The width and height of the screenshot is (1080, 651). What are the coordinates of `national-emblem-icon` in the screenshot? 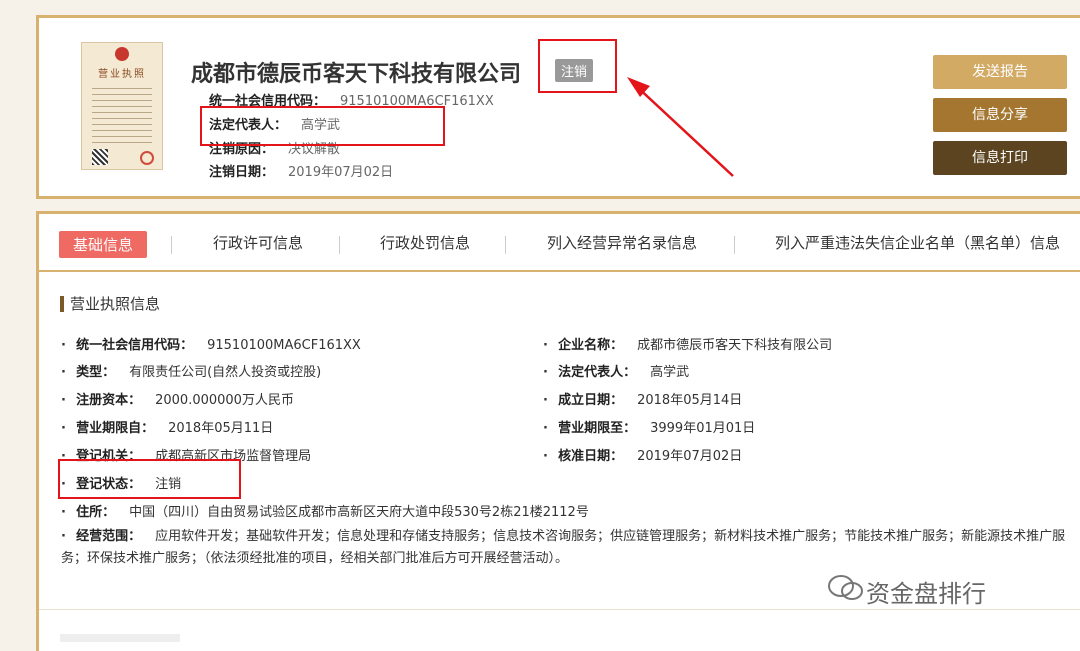 It's located at (122, 54).